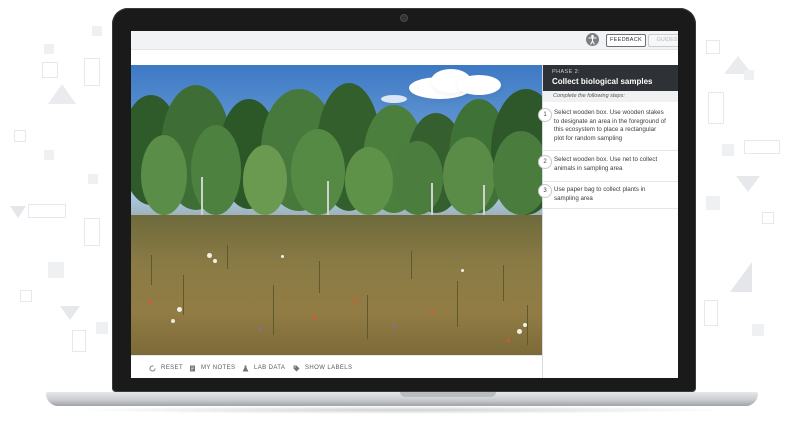 This screenshot has width=804, height=424. What do you see at coordinates (588, 168) in the screenshot?
I see `step-line: animals in sampling area` at bounding box center [588, 168].